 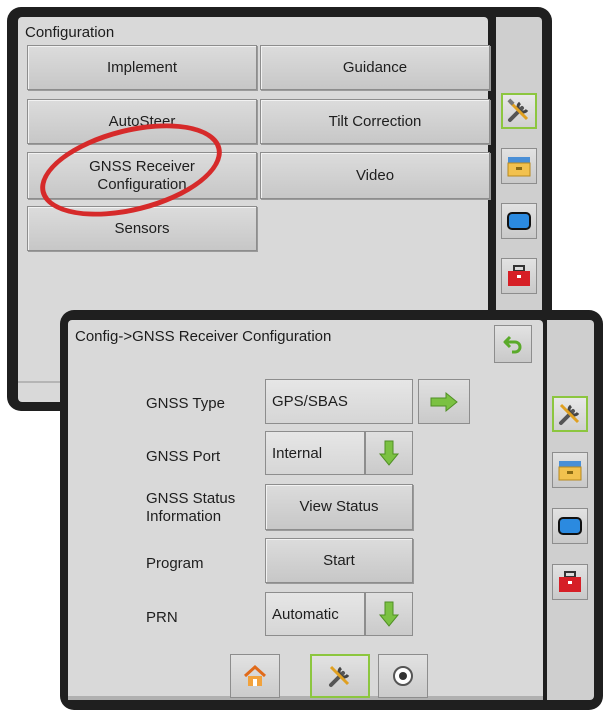 What do you see at coordinates (203, 336) in the screenshot?
I see `gnss-window-title: Config->GNSS Receiver Configuration` at bounding box center [203, 336].